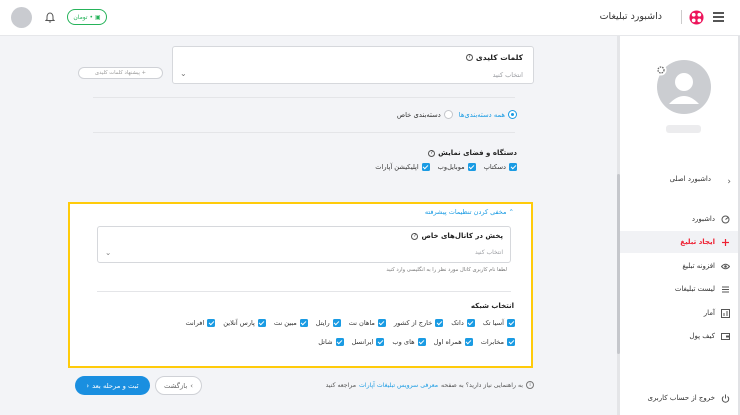 The image size is (740, 415). I want to click on dashboard-icon, so click(725, 219).